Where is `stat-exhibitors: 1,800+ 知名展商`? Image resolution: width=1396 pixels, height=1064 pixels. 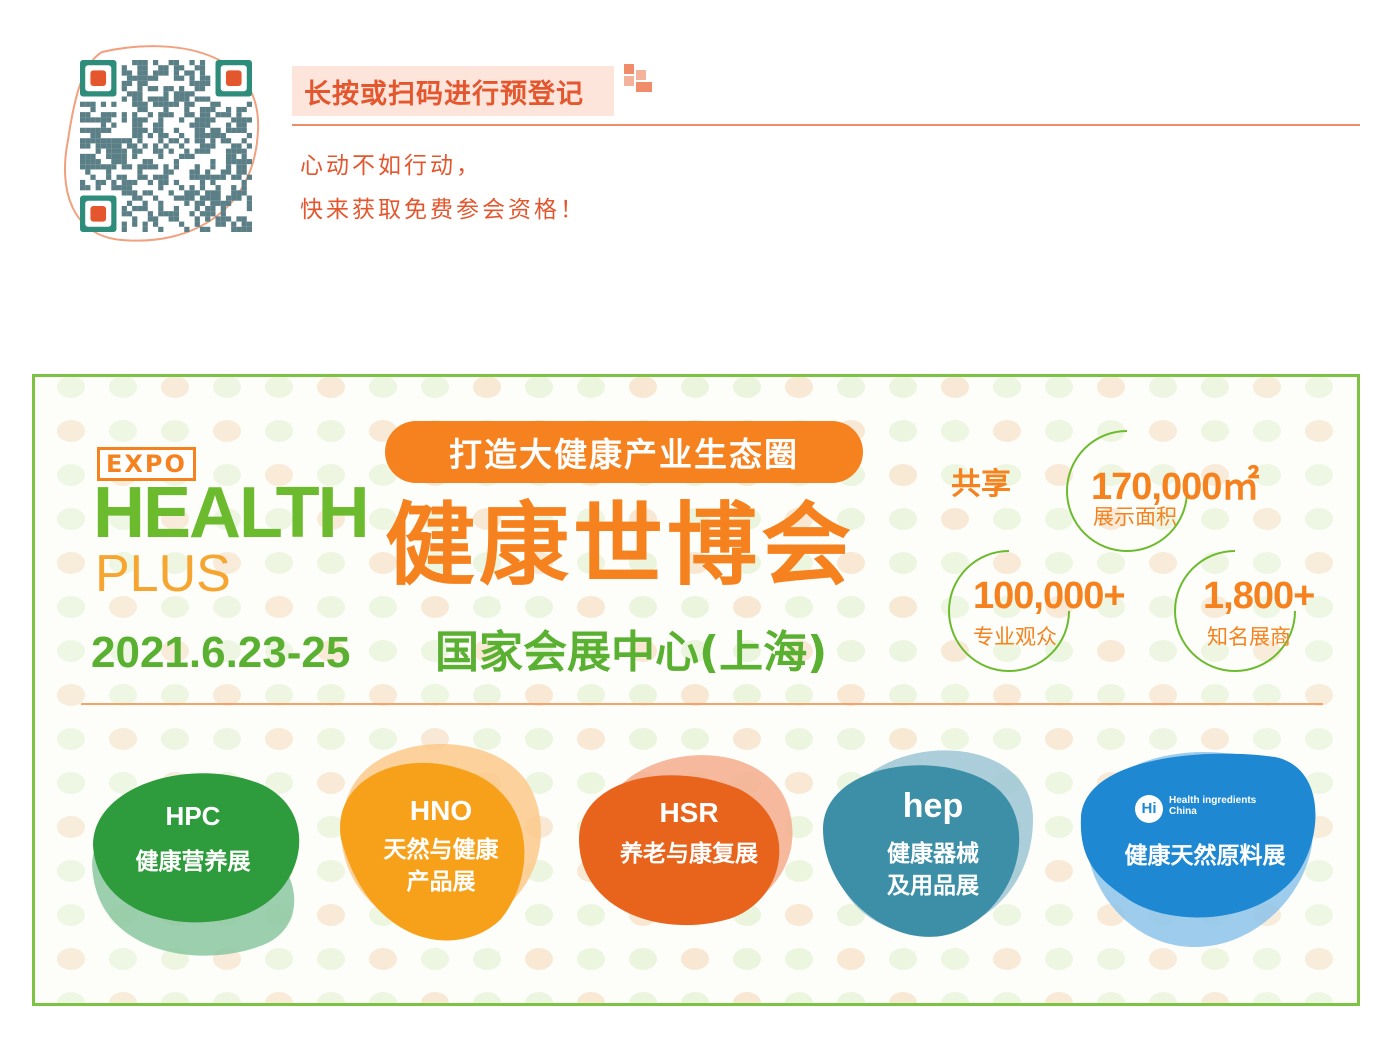 stat-exhibitors: 1,800+ 知名展商 is located at coordinates (1244, 611).